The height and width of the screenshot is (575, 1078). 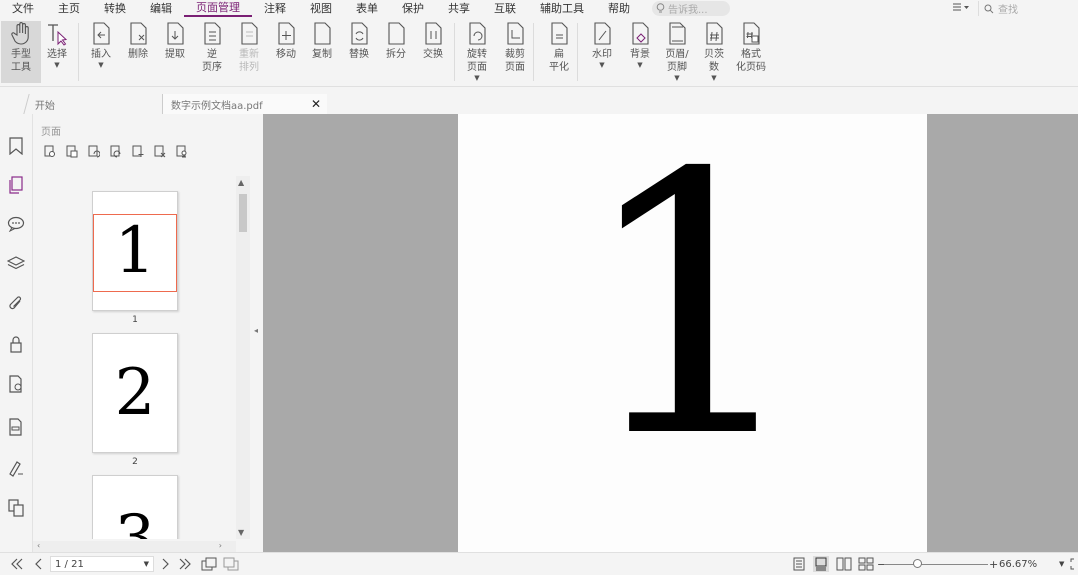 I want to click on close-tab-icon: ✕, so click(x=316, y=104).